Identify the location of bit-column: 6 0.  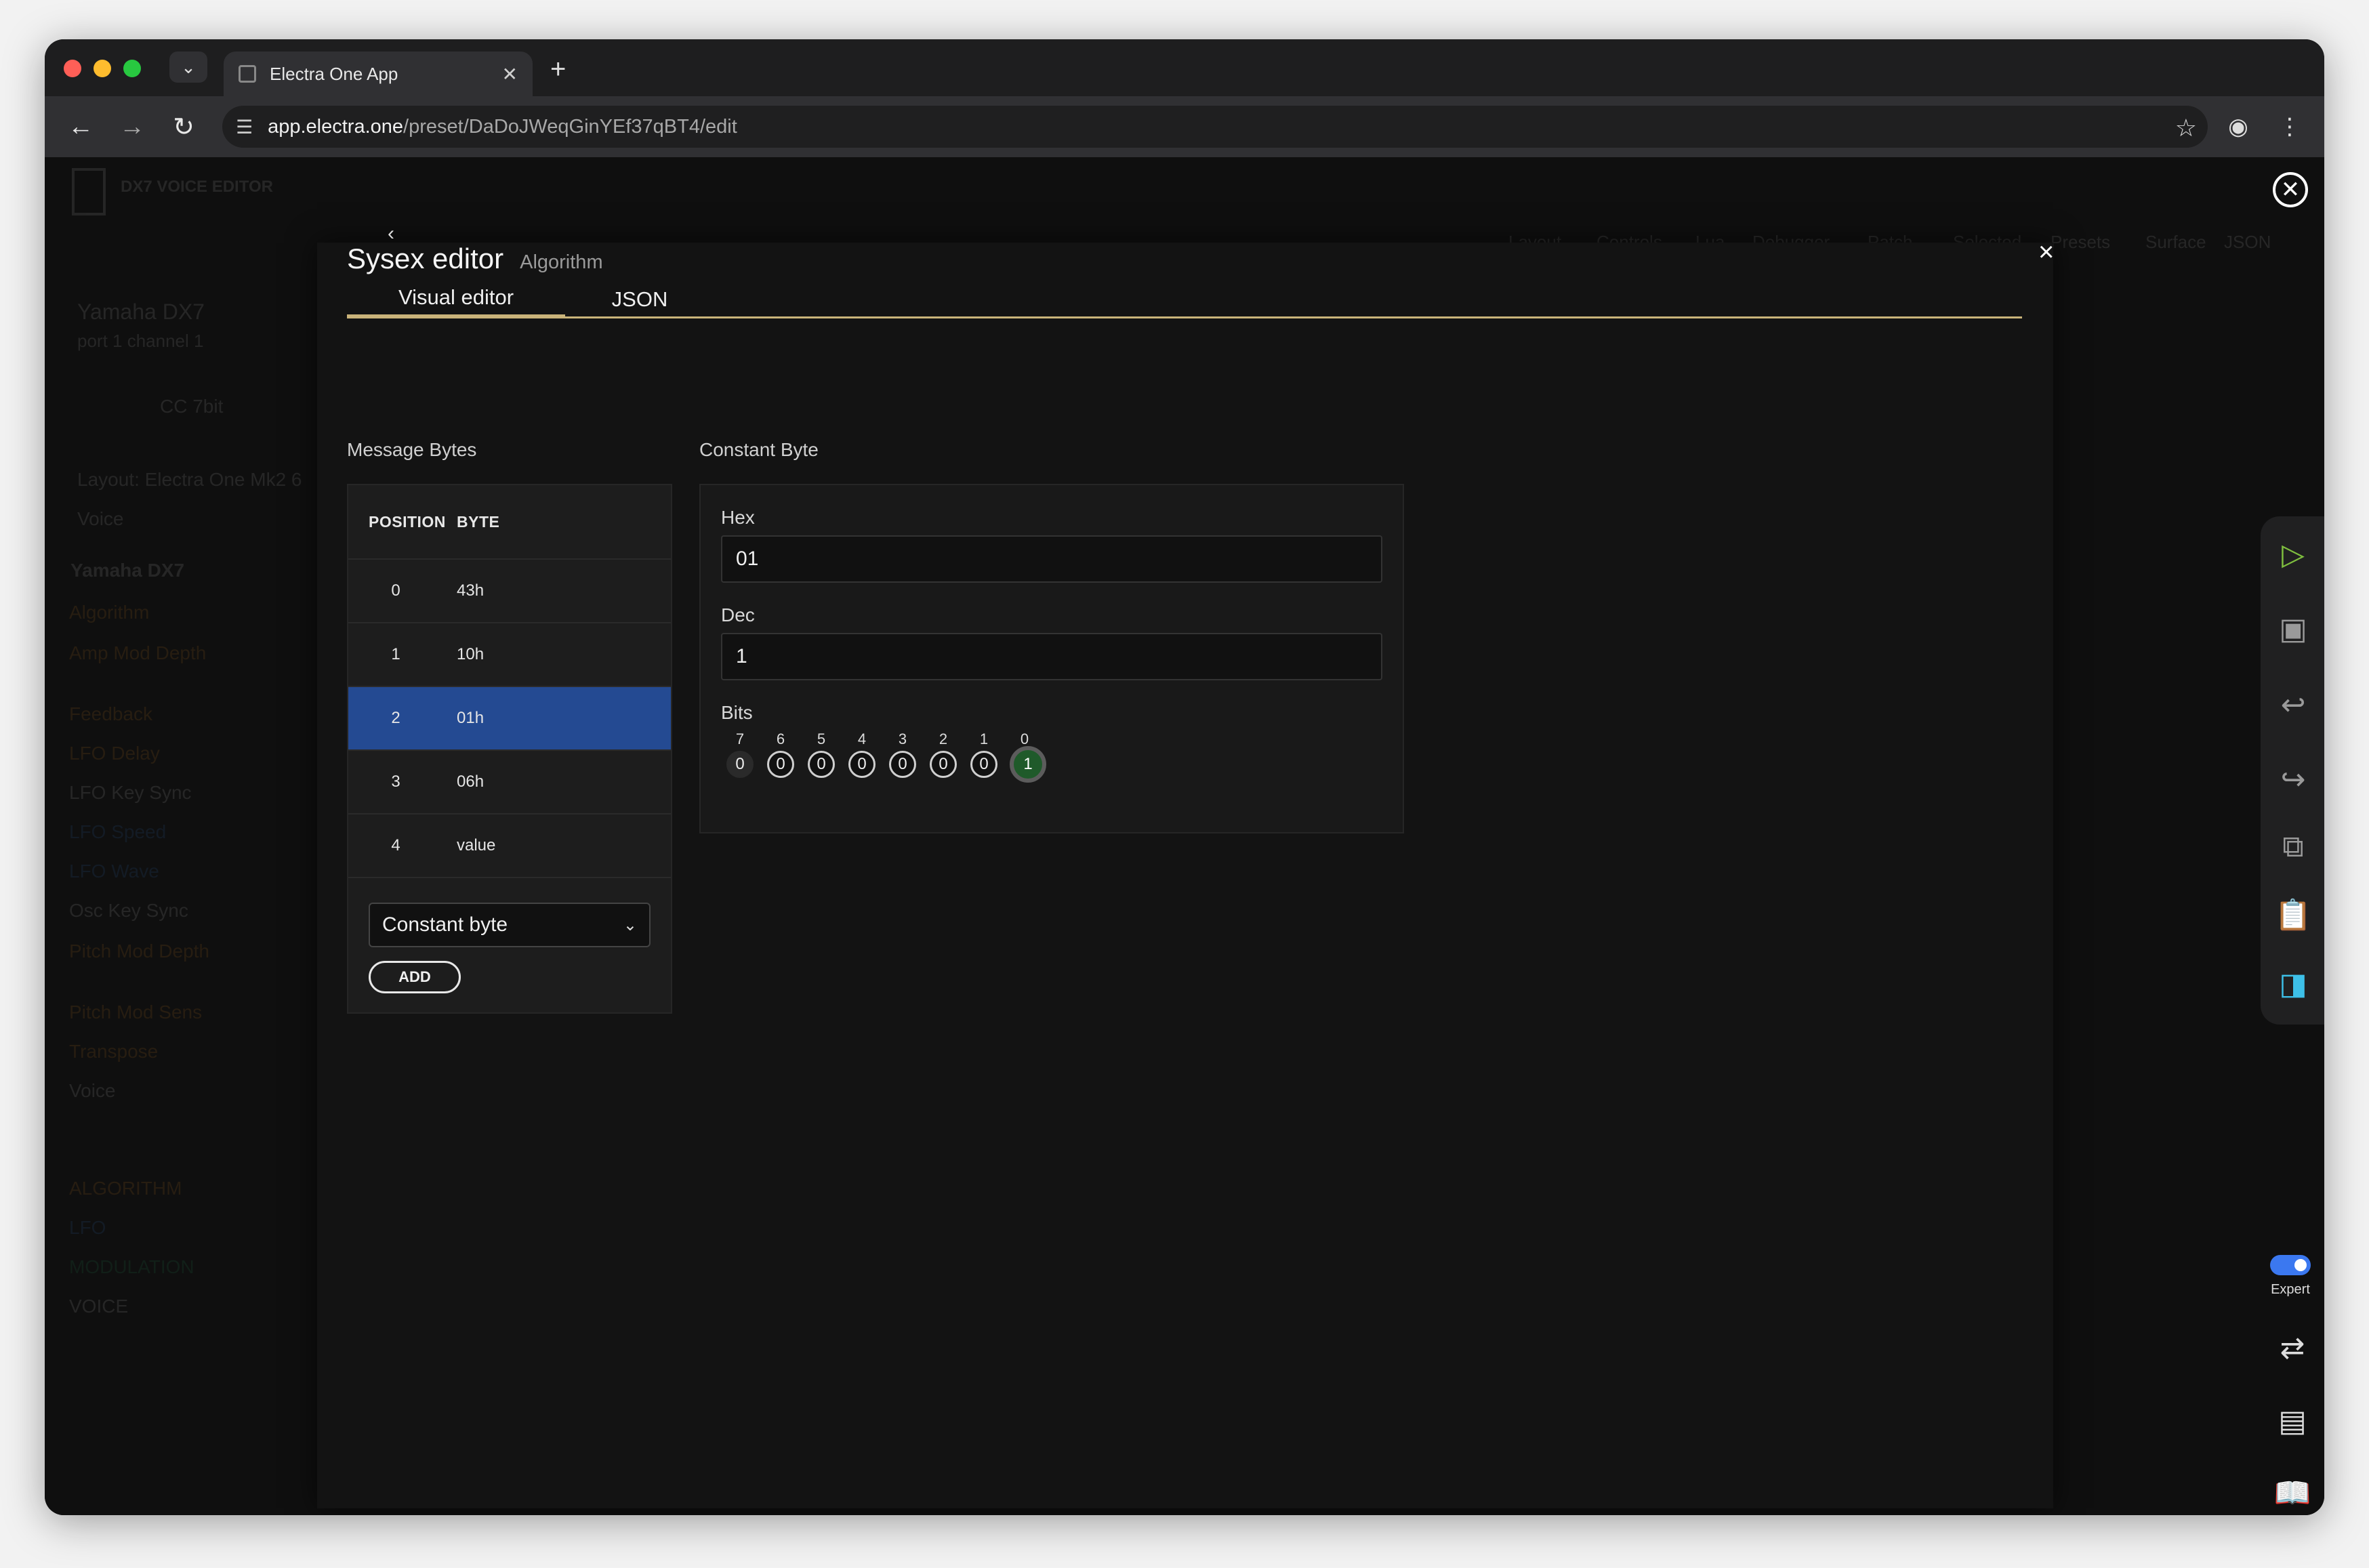
(781, 754).